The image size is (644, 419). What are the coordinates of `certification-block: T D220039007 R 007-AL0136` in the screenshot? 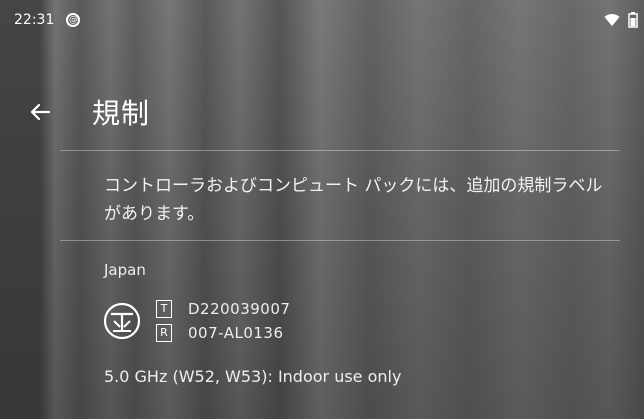 It's located at (196, 321).